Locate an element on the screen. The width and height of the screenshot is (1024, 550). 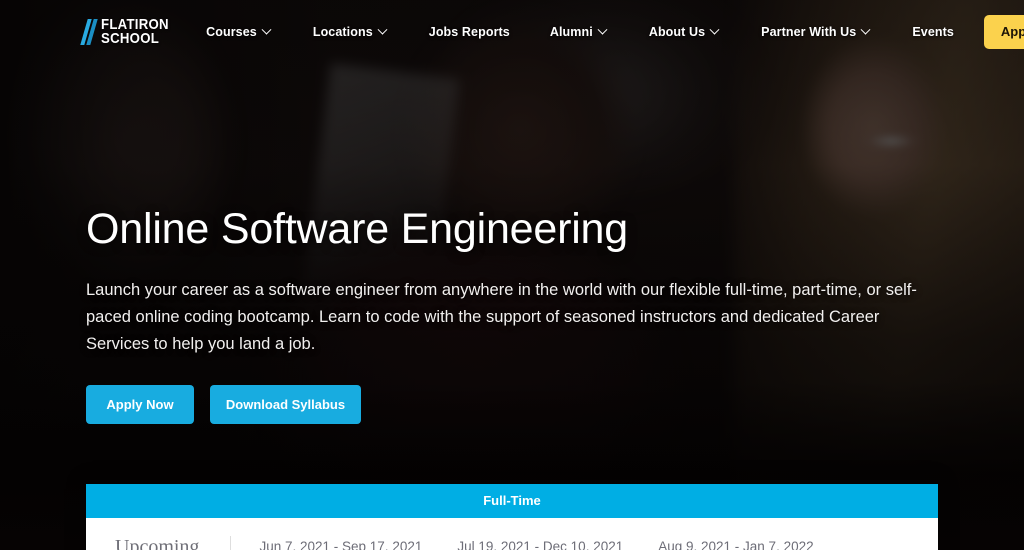
nav-item-events: Events is located at coordinates (933, 32).